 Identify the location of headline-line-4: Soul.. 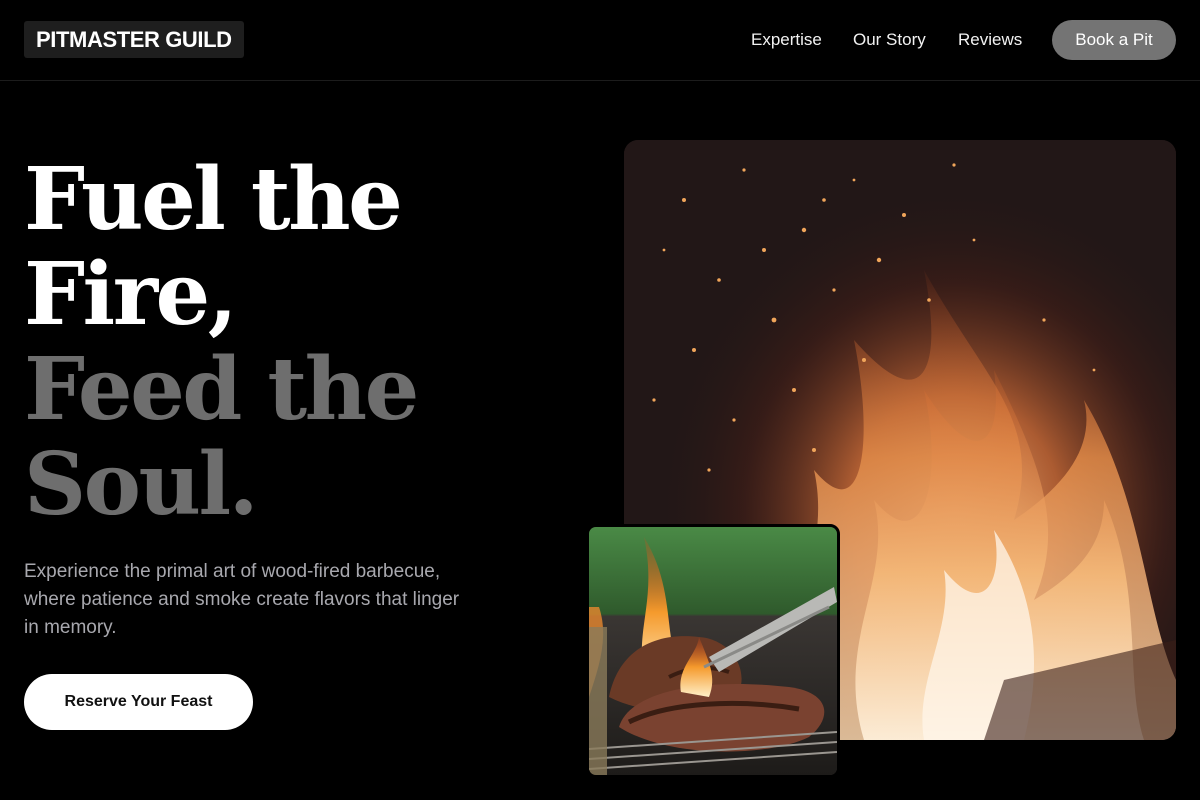
(141, 484).